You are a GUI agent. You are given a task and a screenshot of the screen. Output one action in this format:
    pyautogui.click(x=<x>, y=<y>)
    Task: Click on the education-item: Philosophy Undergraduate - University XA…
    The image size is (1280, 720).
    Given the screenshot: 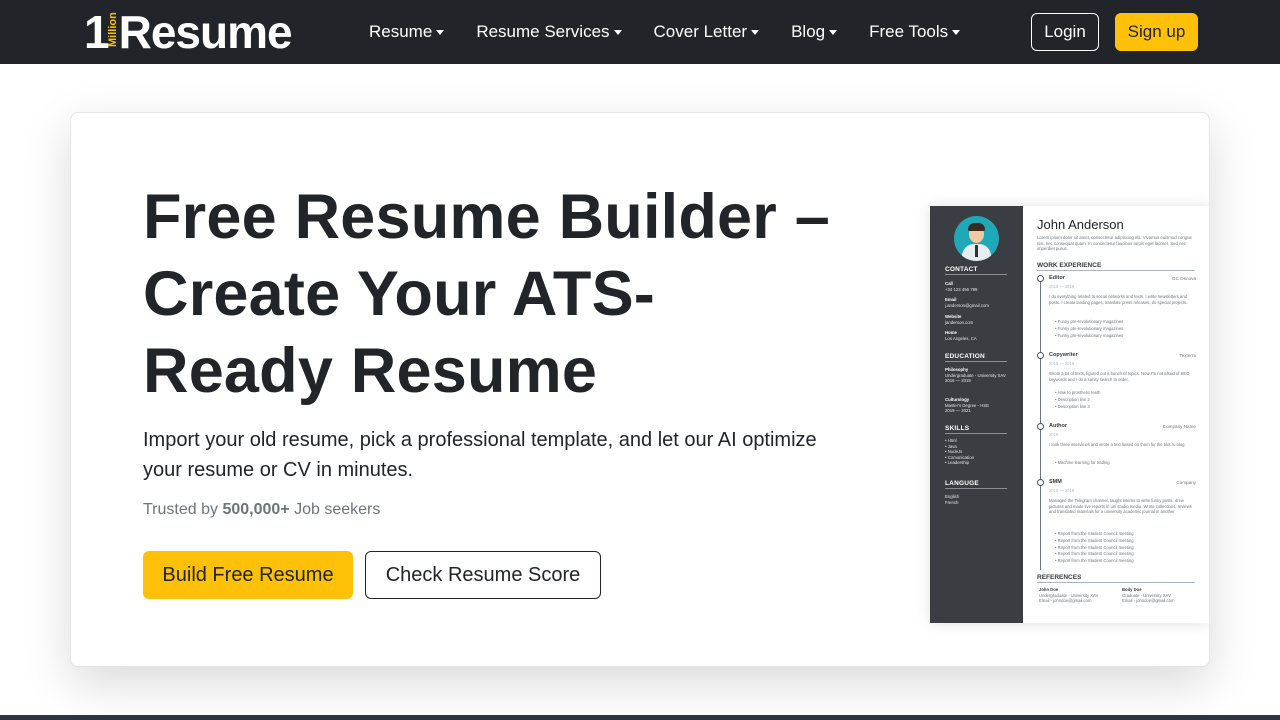 What is the action you would take?
    pyautogui.click(x=975, y=375)
    